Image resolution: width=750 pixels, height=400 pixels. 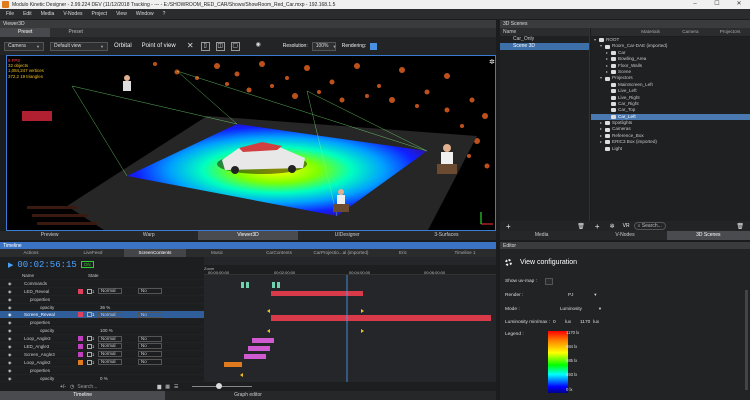 What do you see at coordinates (121, 14) in the screenshot?
I see `menu-view: View` at bounding box center [121, 14].